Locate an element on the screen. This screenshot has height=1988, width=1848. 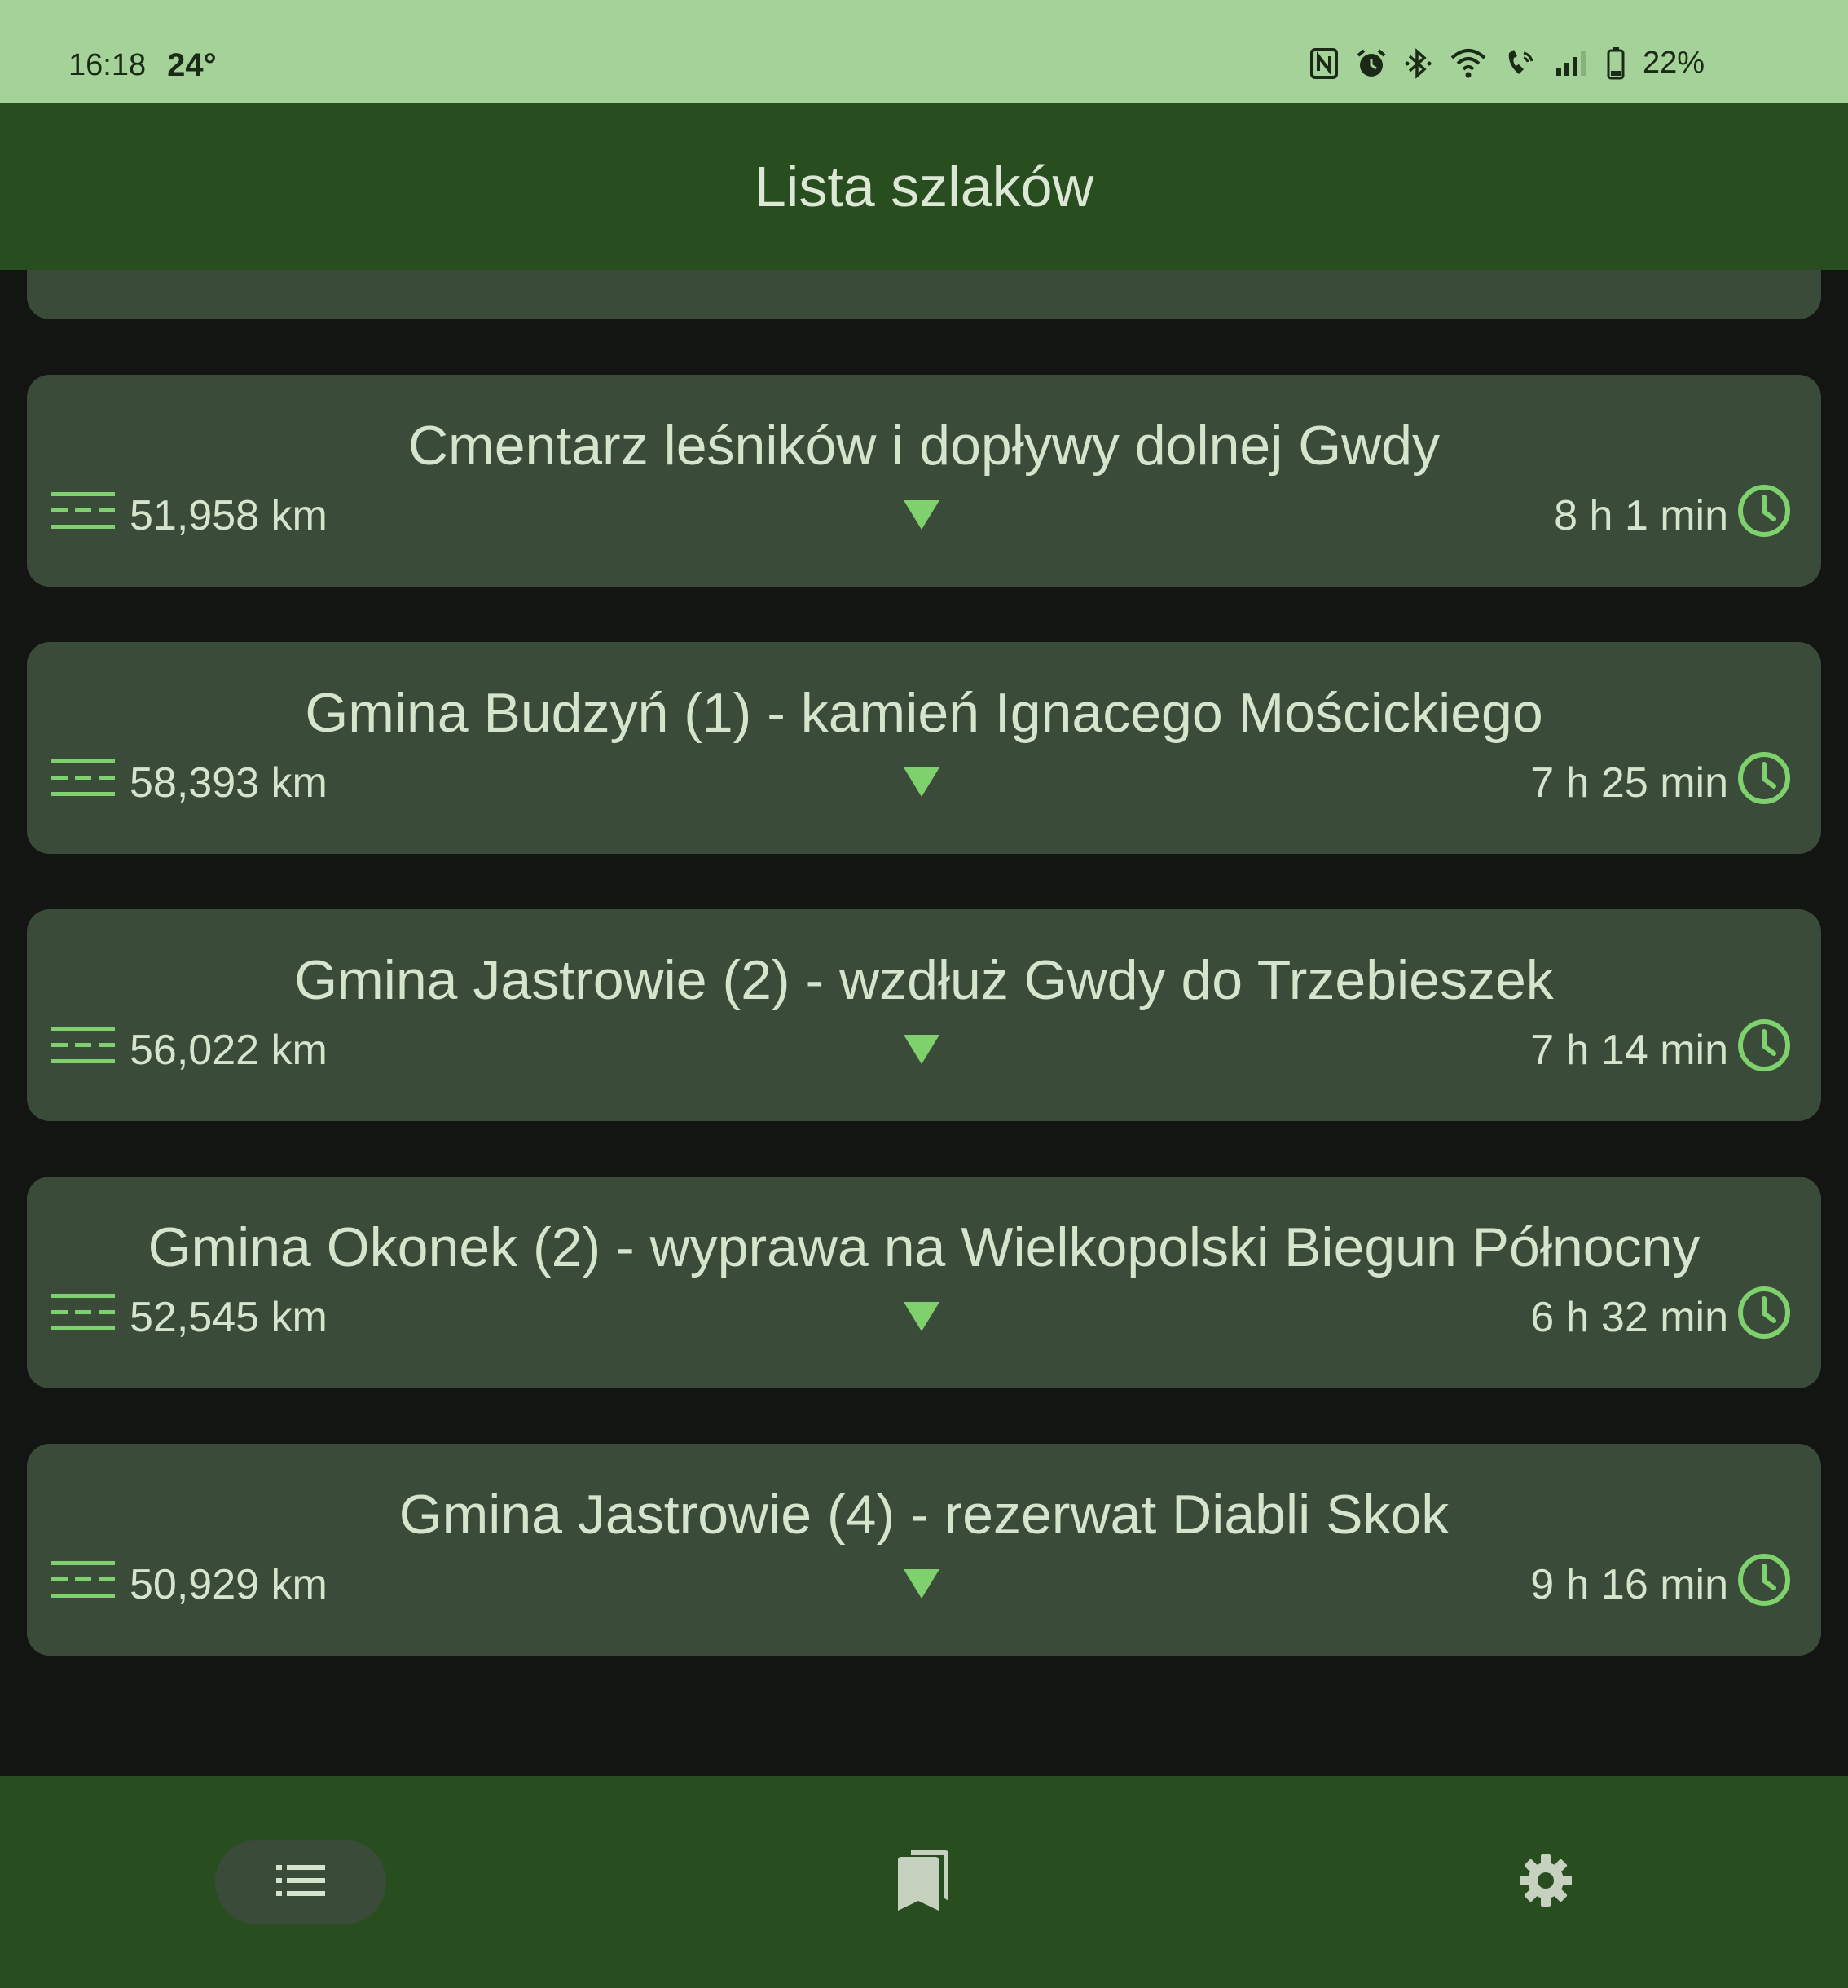
page-title: Lista szlaków is located at coordinates (924, 186).